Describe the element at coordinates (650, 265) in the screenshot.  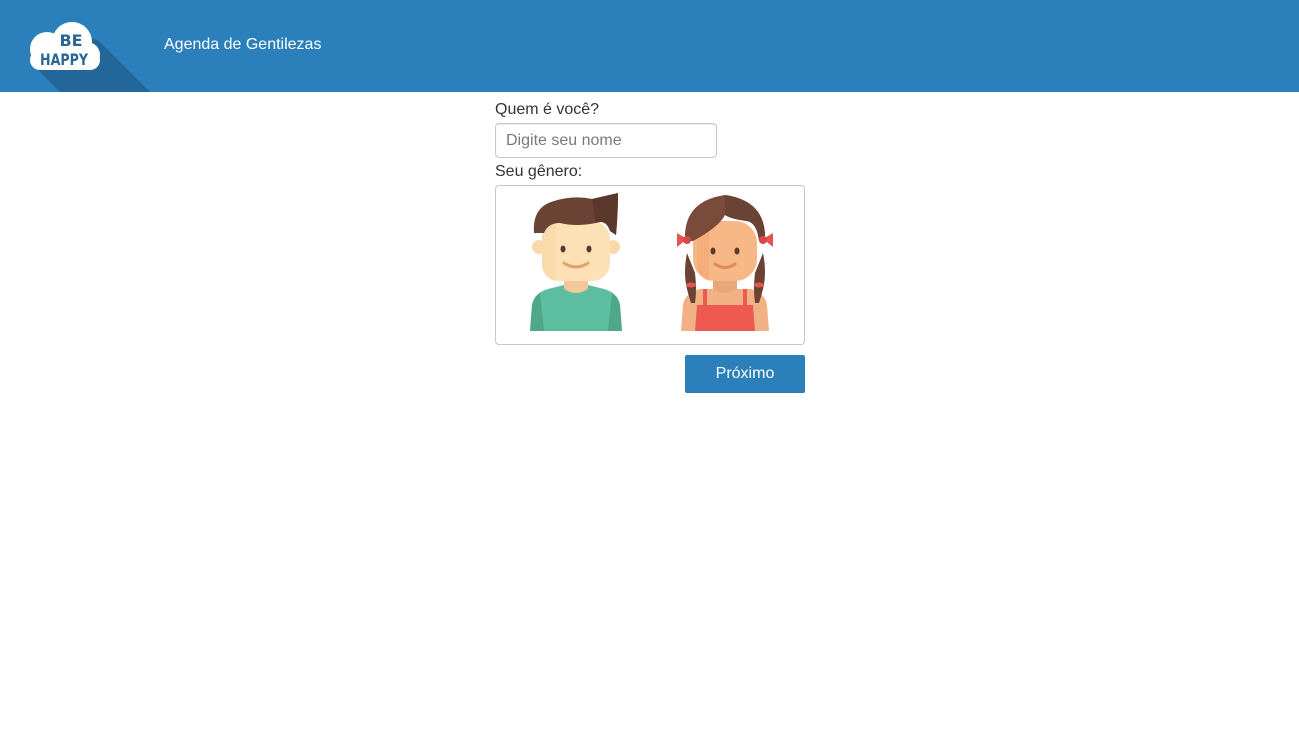
I see `gender-selector` at that location.